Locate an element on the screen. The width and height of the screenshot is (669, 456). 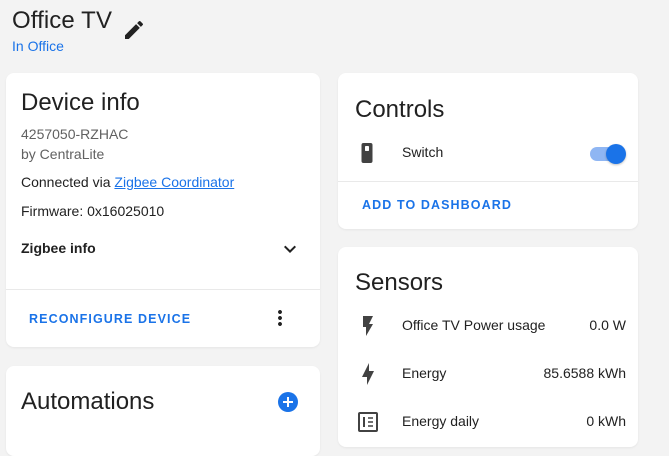
pencil-icon is located at coordinates (134, 29).